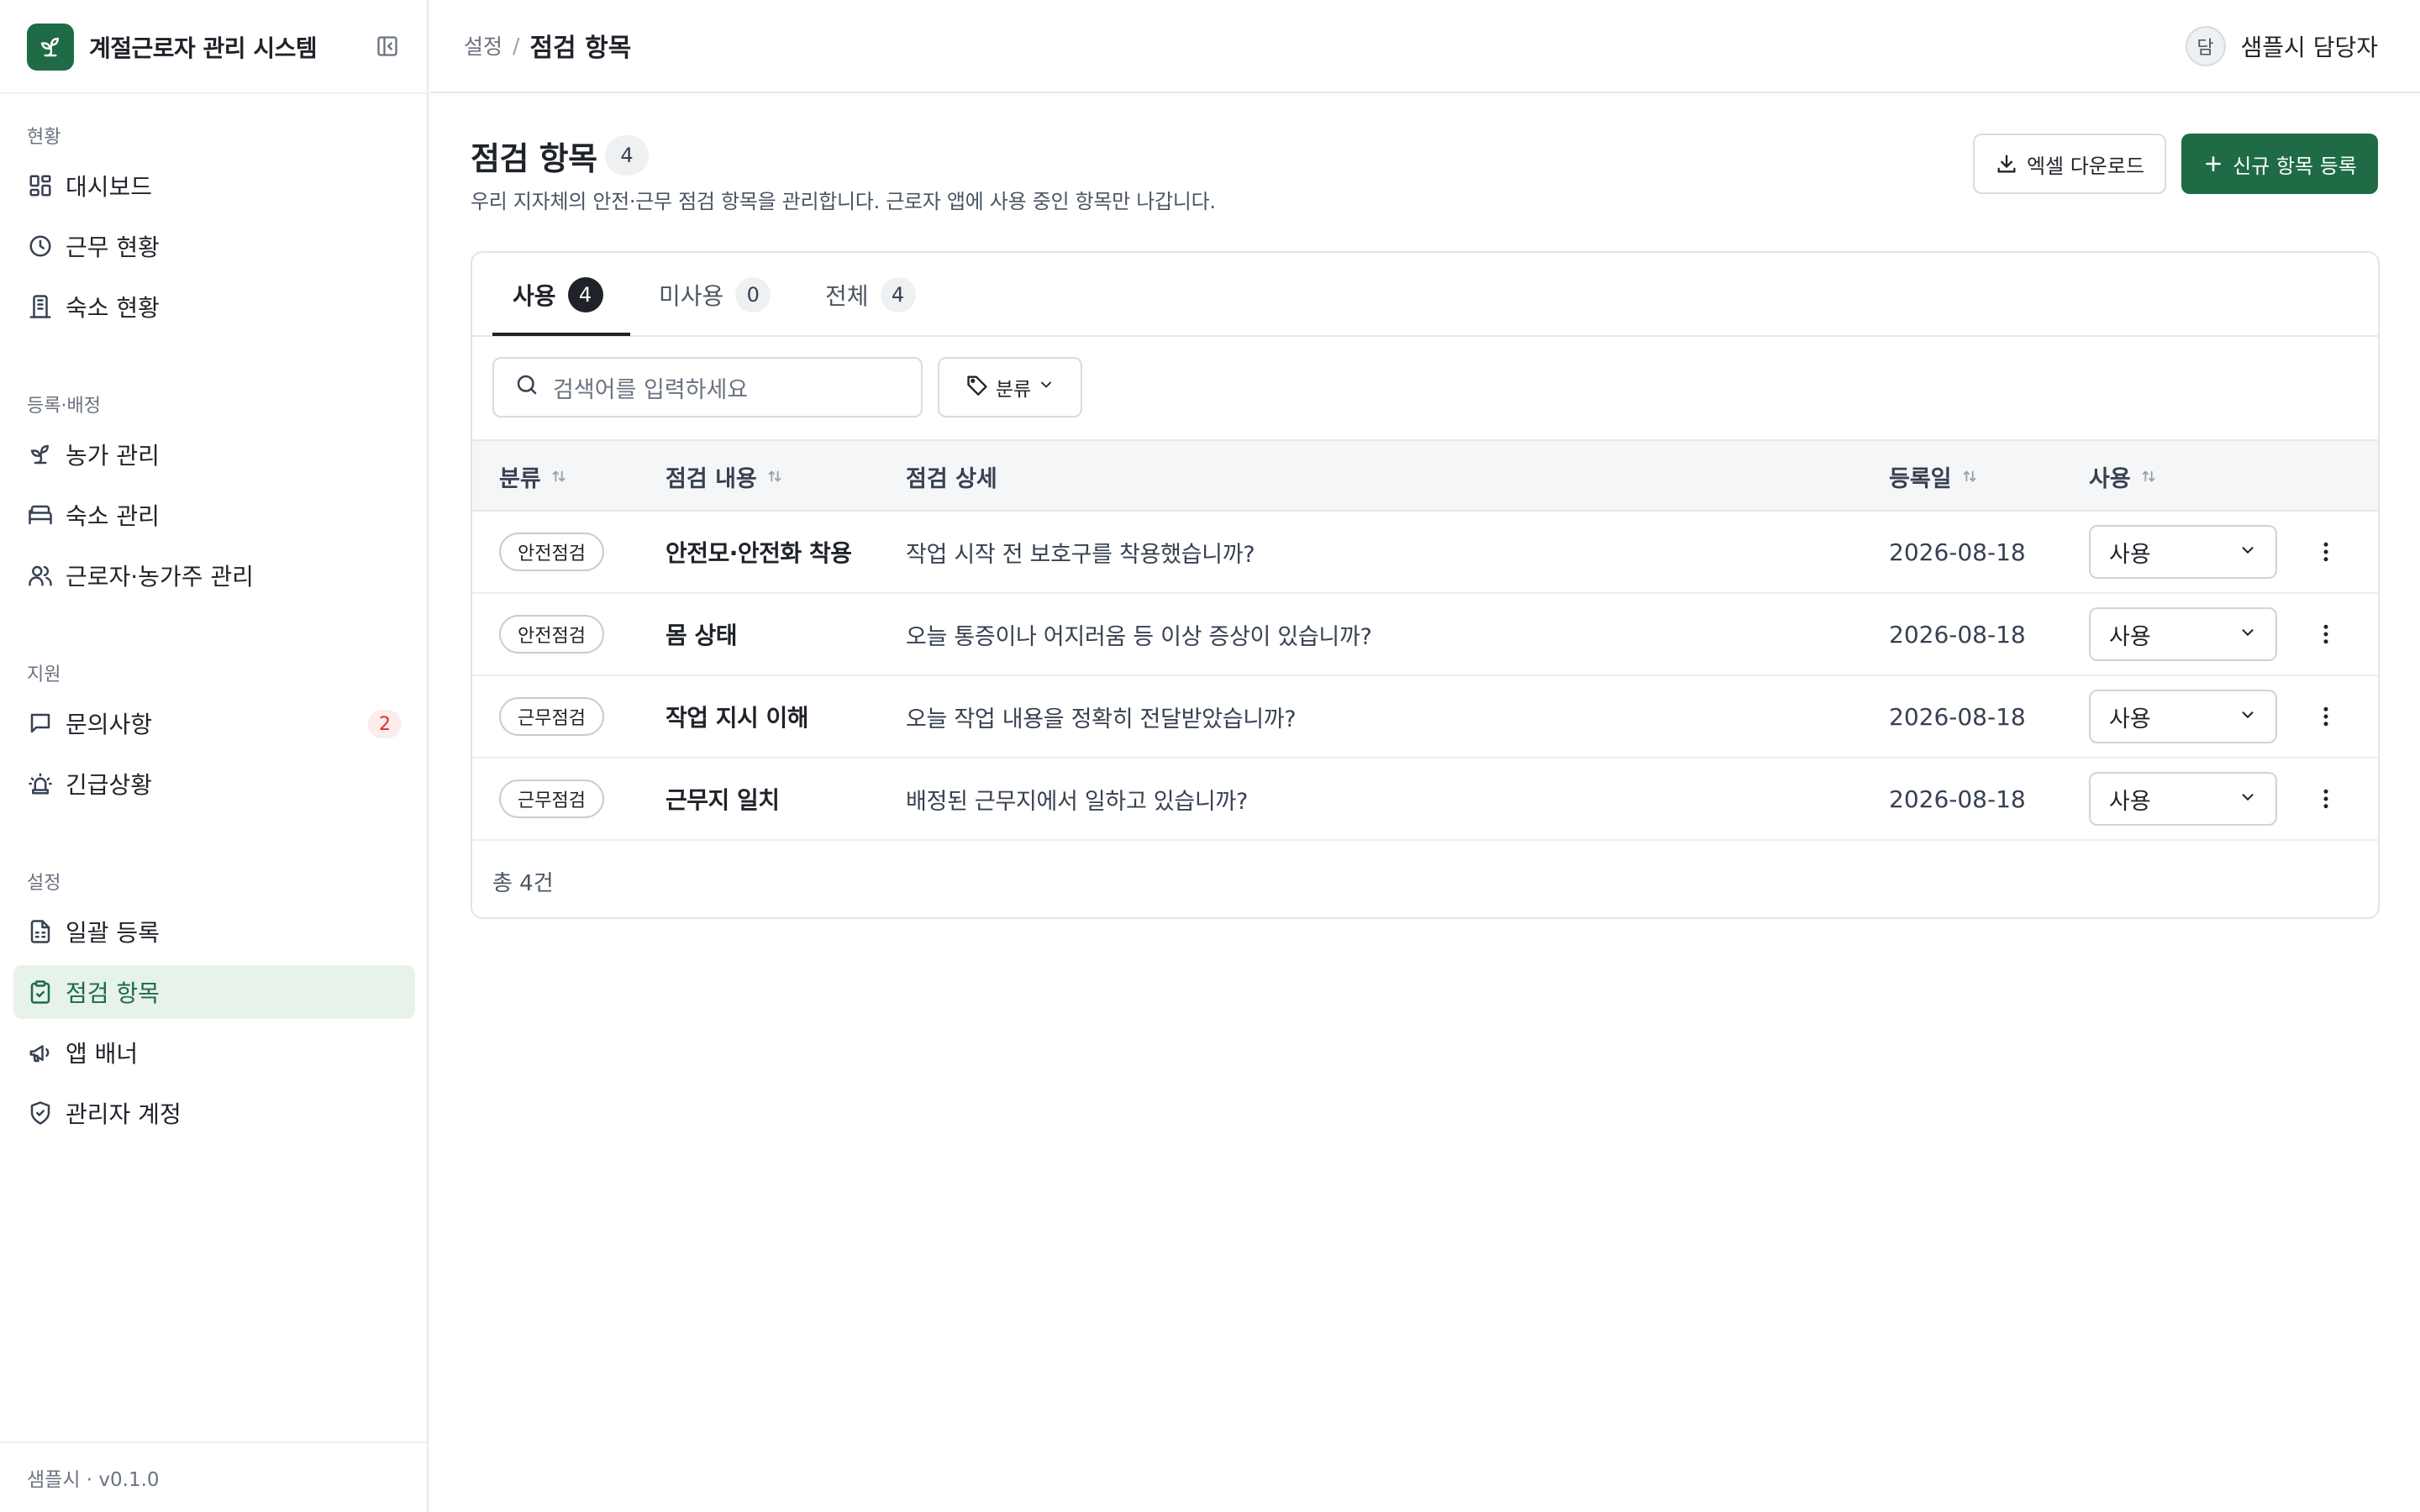 The height and width of the screenshot is (1512, 2420). I want to click on item-detail: 작업 시작 전 보호구를 착용했습니까?, so click(1080, 554).